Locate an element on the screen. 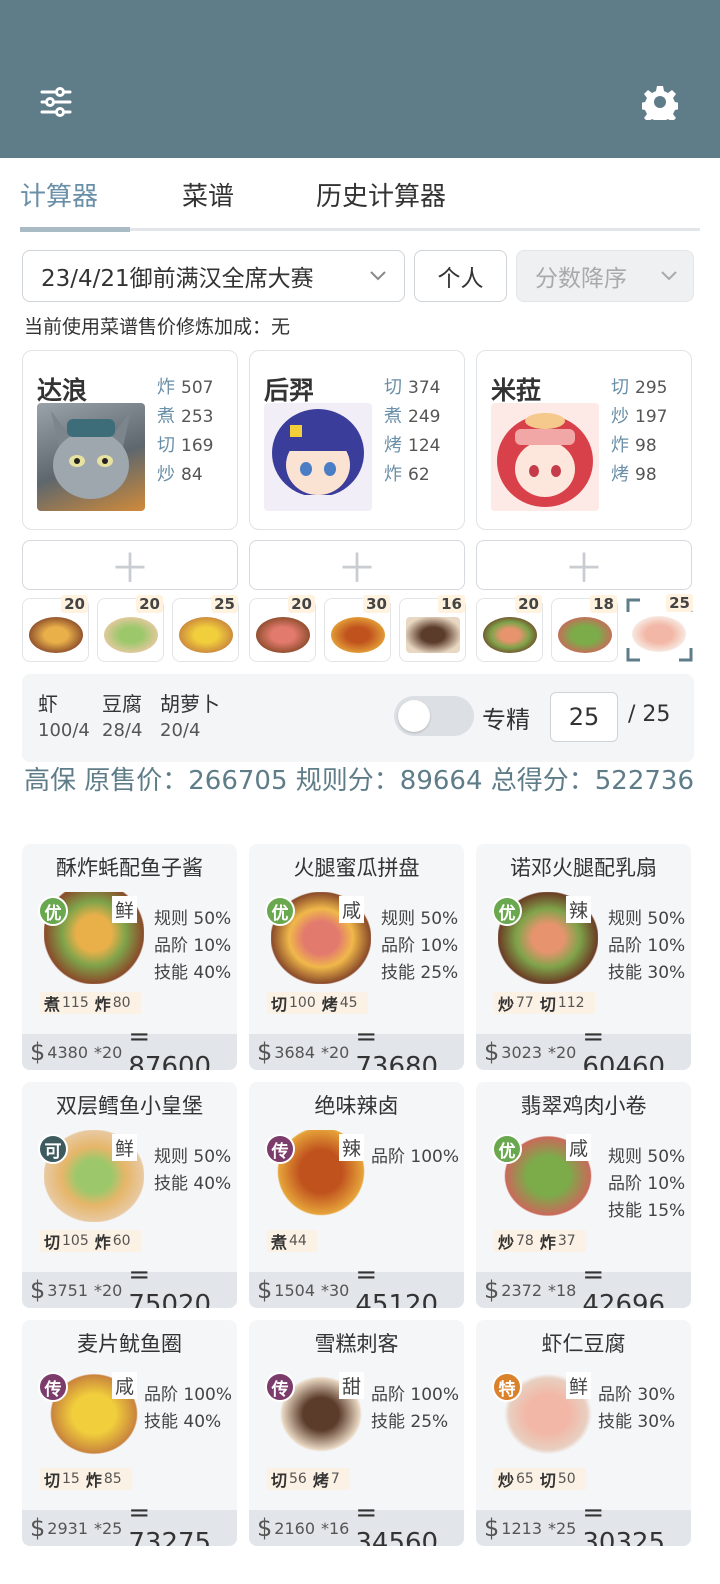  tab-recipes: 菜谱 is located at coordinates (208, 194).